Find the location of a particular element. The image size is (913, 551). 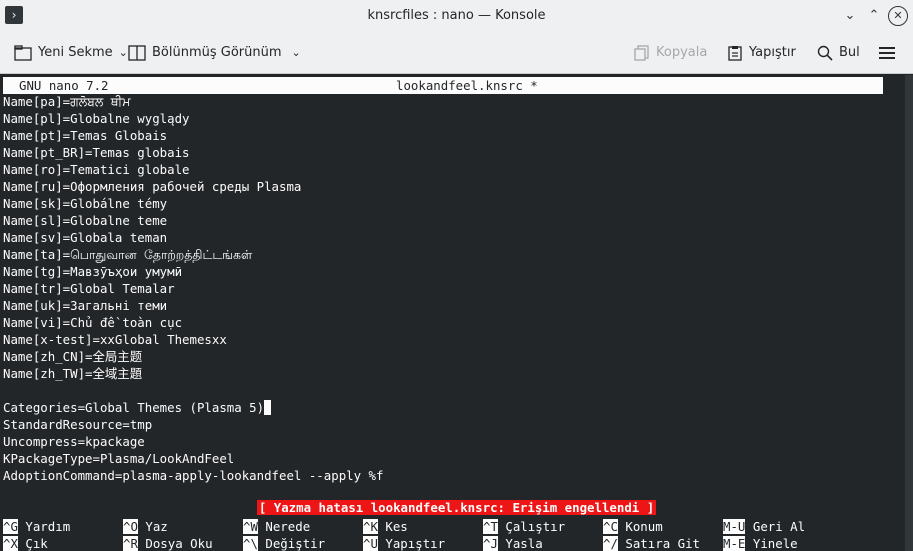

editor-line: Uncompress=kpackage is located at coordinates (74, 441).